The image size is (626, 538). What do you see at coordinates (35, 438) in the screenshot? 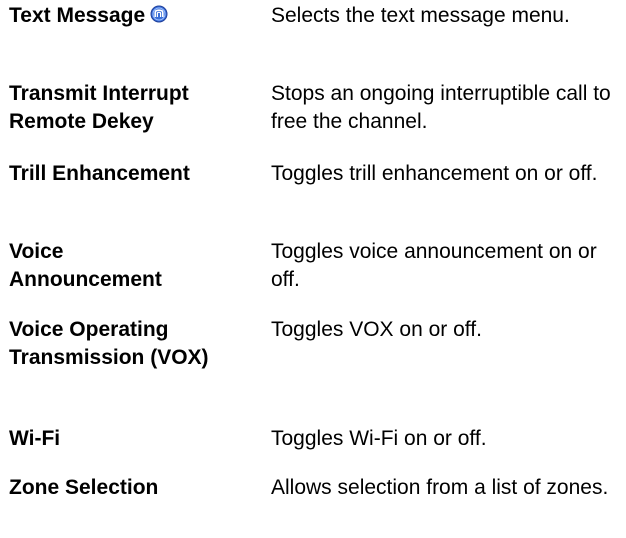
I see `term-wi-fi: Wi-Fi` at bounding box center [35, 438].